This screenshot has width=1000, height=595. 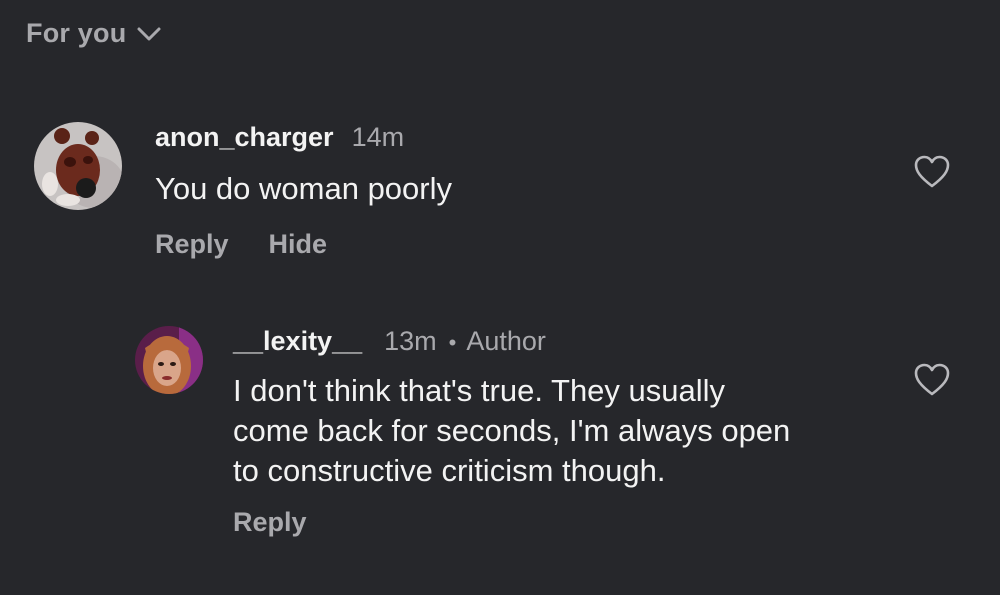 What do you see at coordinates (378, 137) in the screenshot?
I see `comment-timestamp: 14m` at bounding box center [378, 137].